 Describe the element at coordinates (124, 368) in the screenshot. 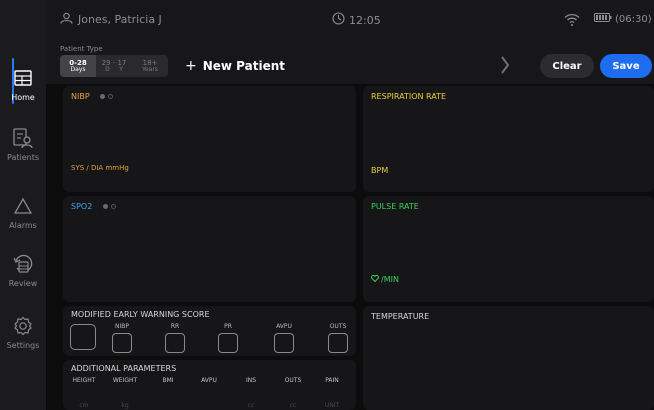

I see `additional-parameters-title: ADDITIONAL PARAMETERS` at that location.